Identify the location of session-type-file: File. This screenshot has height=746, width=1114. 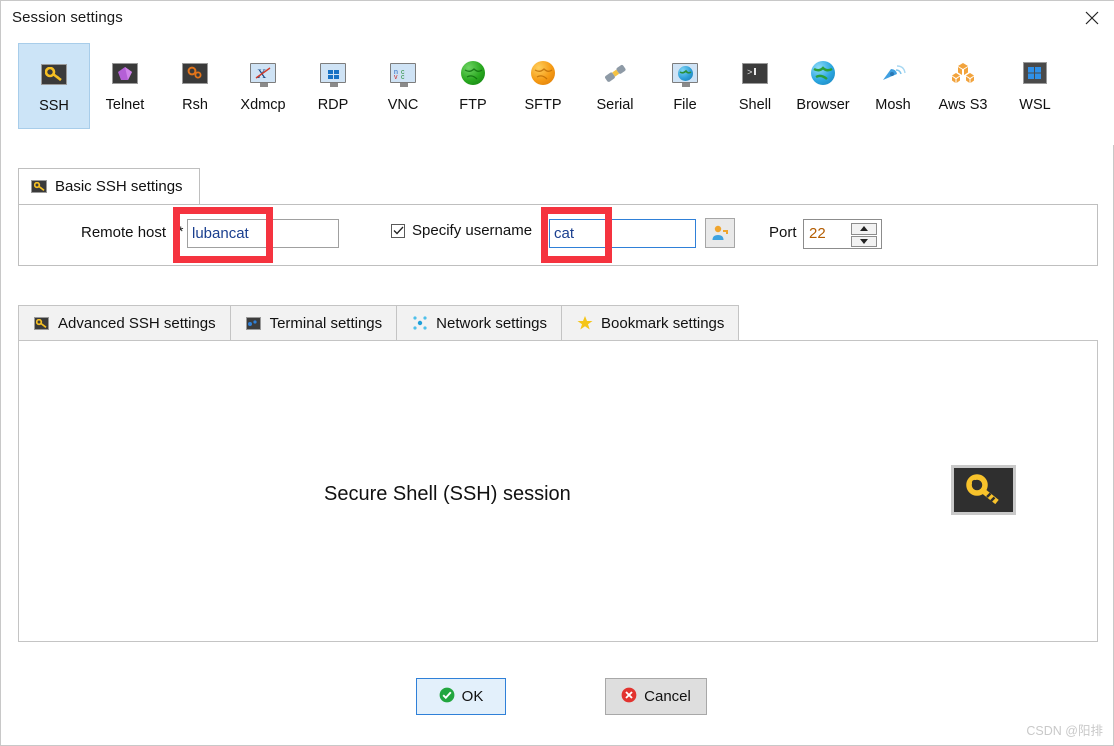
(685, 86).